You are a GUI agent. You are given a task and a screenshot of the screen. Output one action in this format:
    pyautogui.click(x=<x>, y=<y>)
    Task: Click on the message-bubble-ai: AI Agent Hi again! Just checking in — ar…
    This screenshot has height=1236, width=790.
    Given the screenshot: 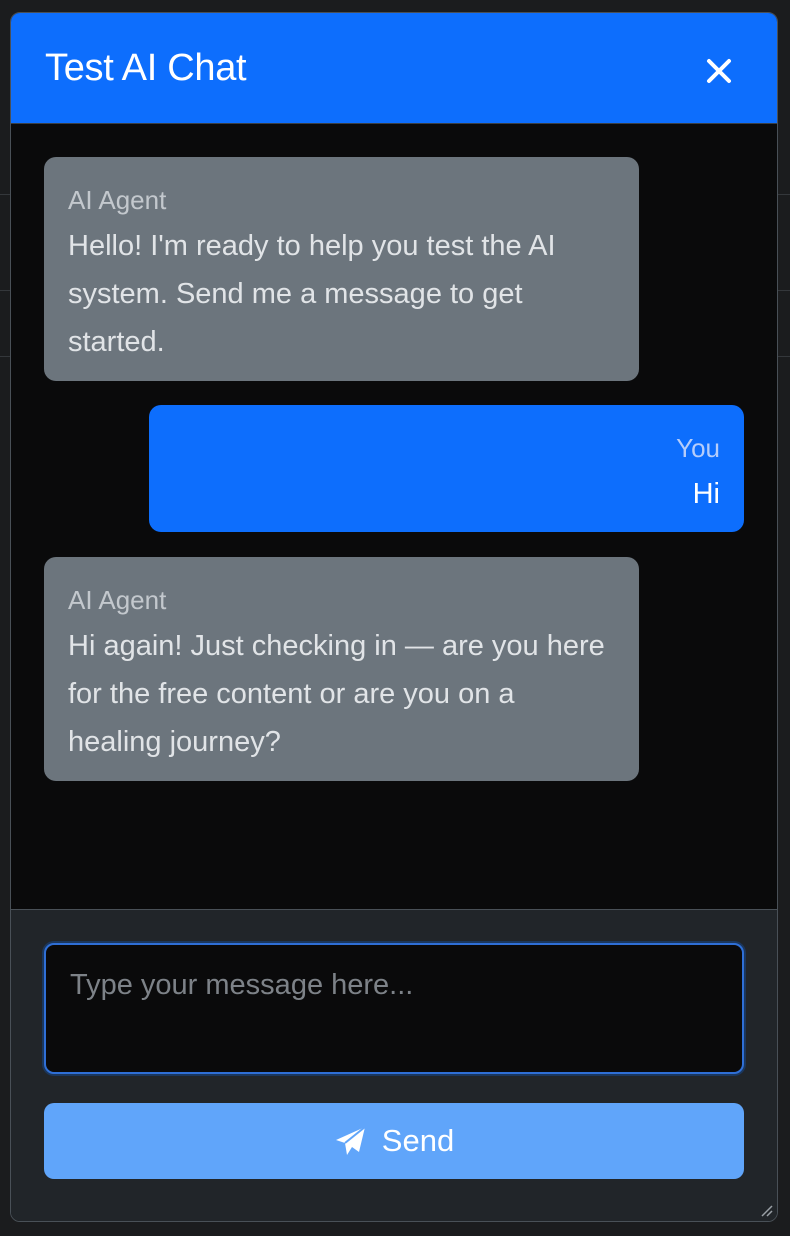 What is the action you would take?
    pyautogui.click(x=341, y=669)
    